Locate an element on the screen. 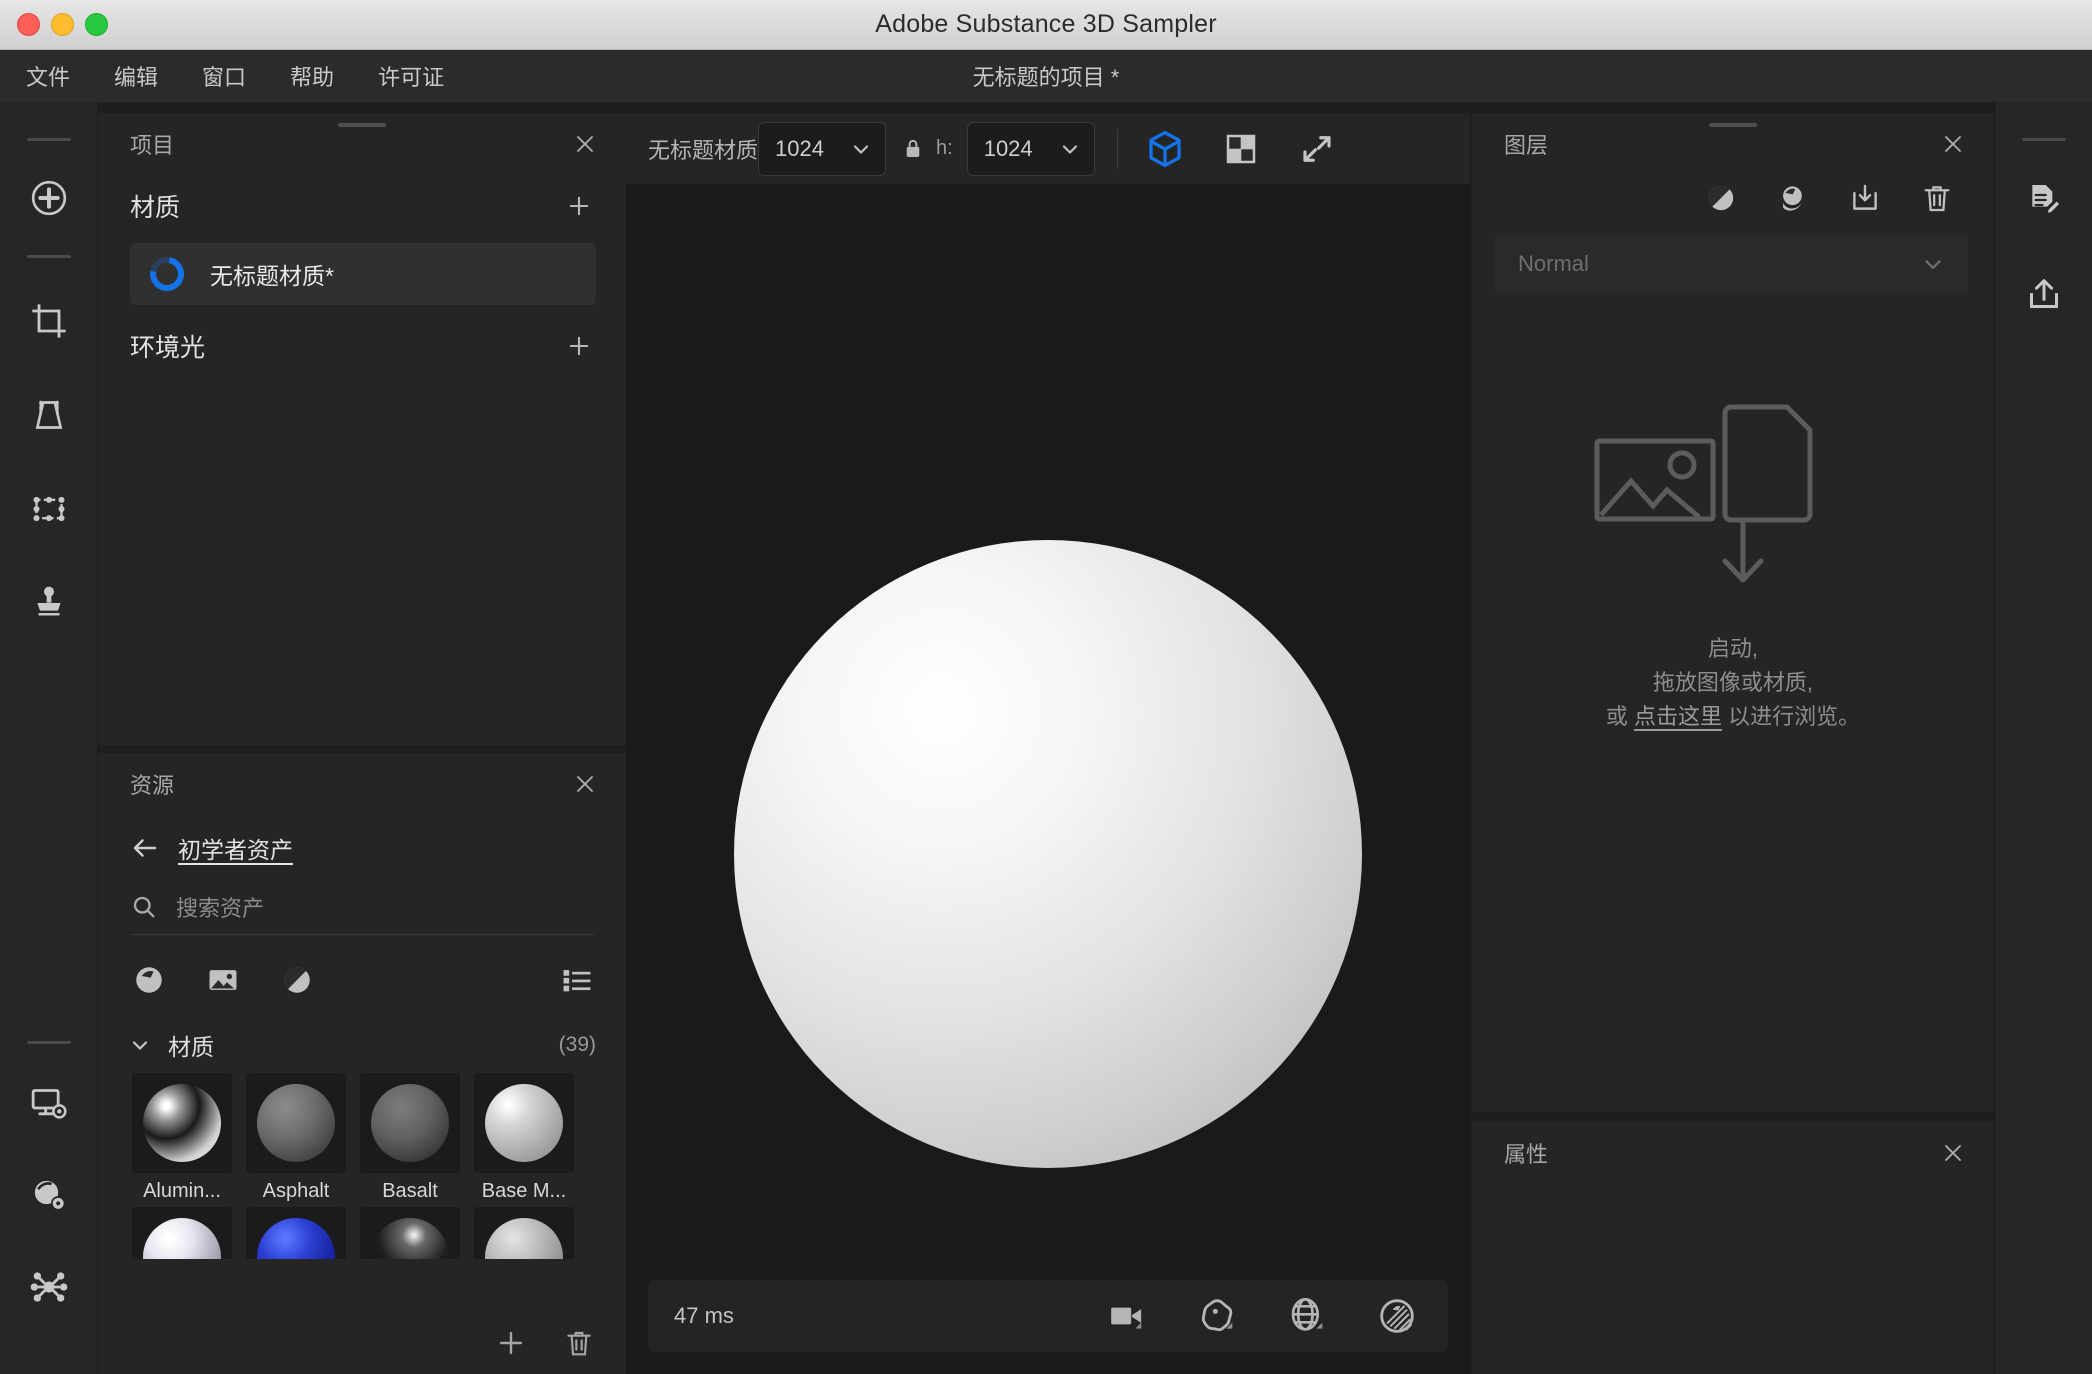 Image resolution: width=2092 pixels, height=1374 pixels. list-view-icon is located at coordinates (577, 980).